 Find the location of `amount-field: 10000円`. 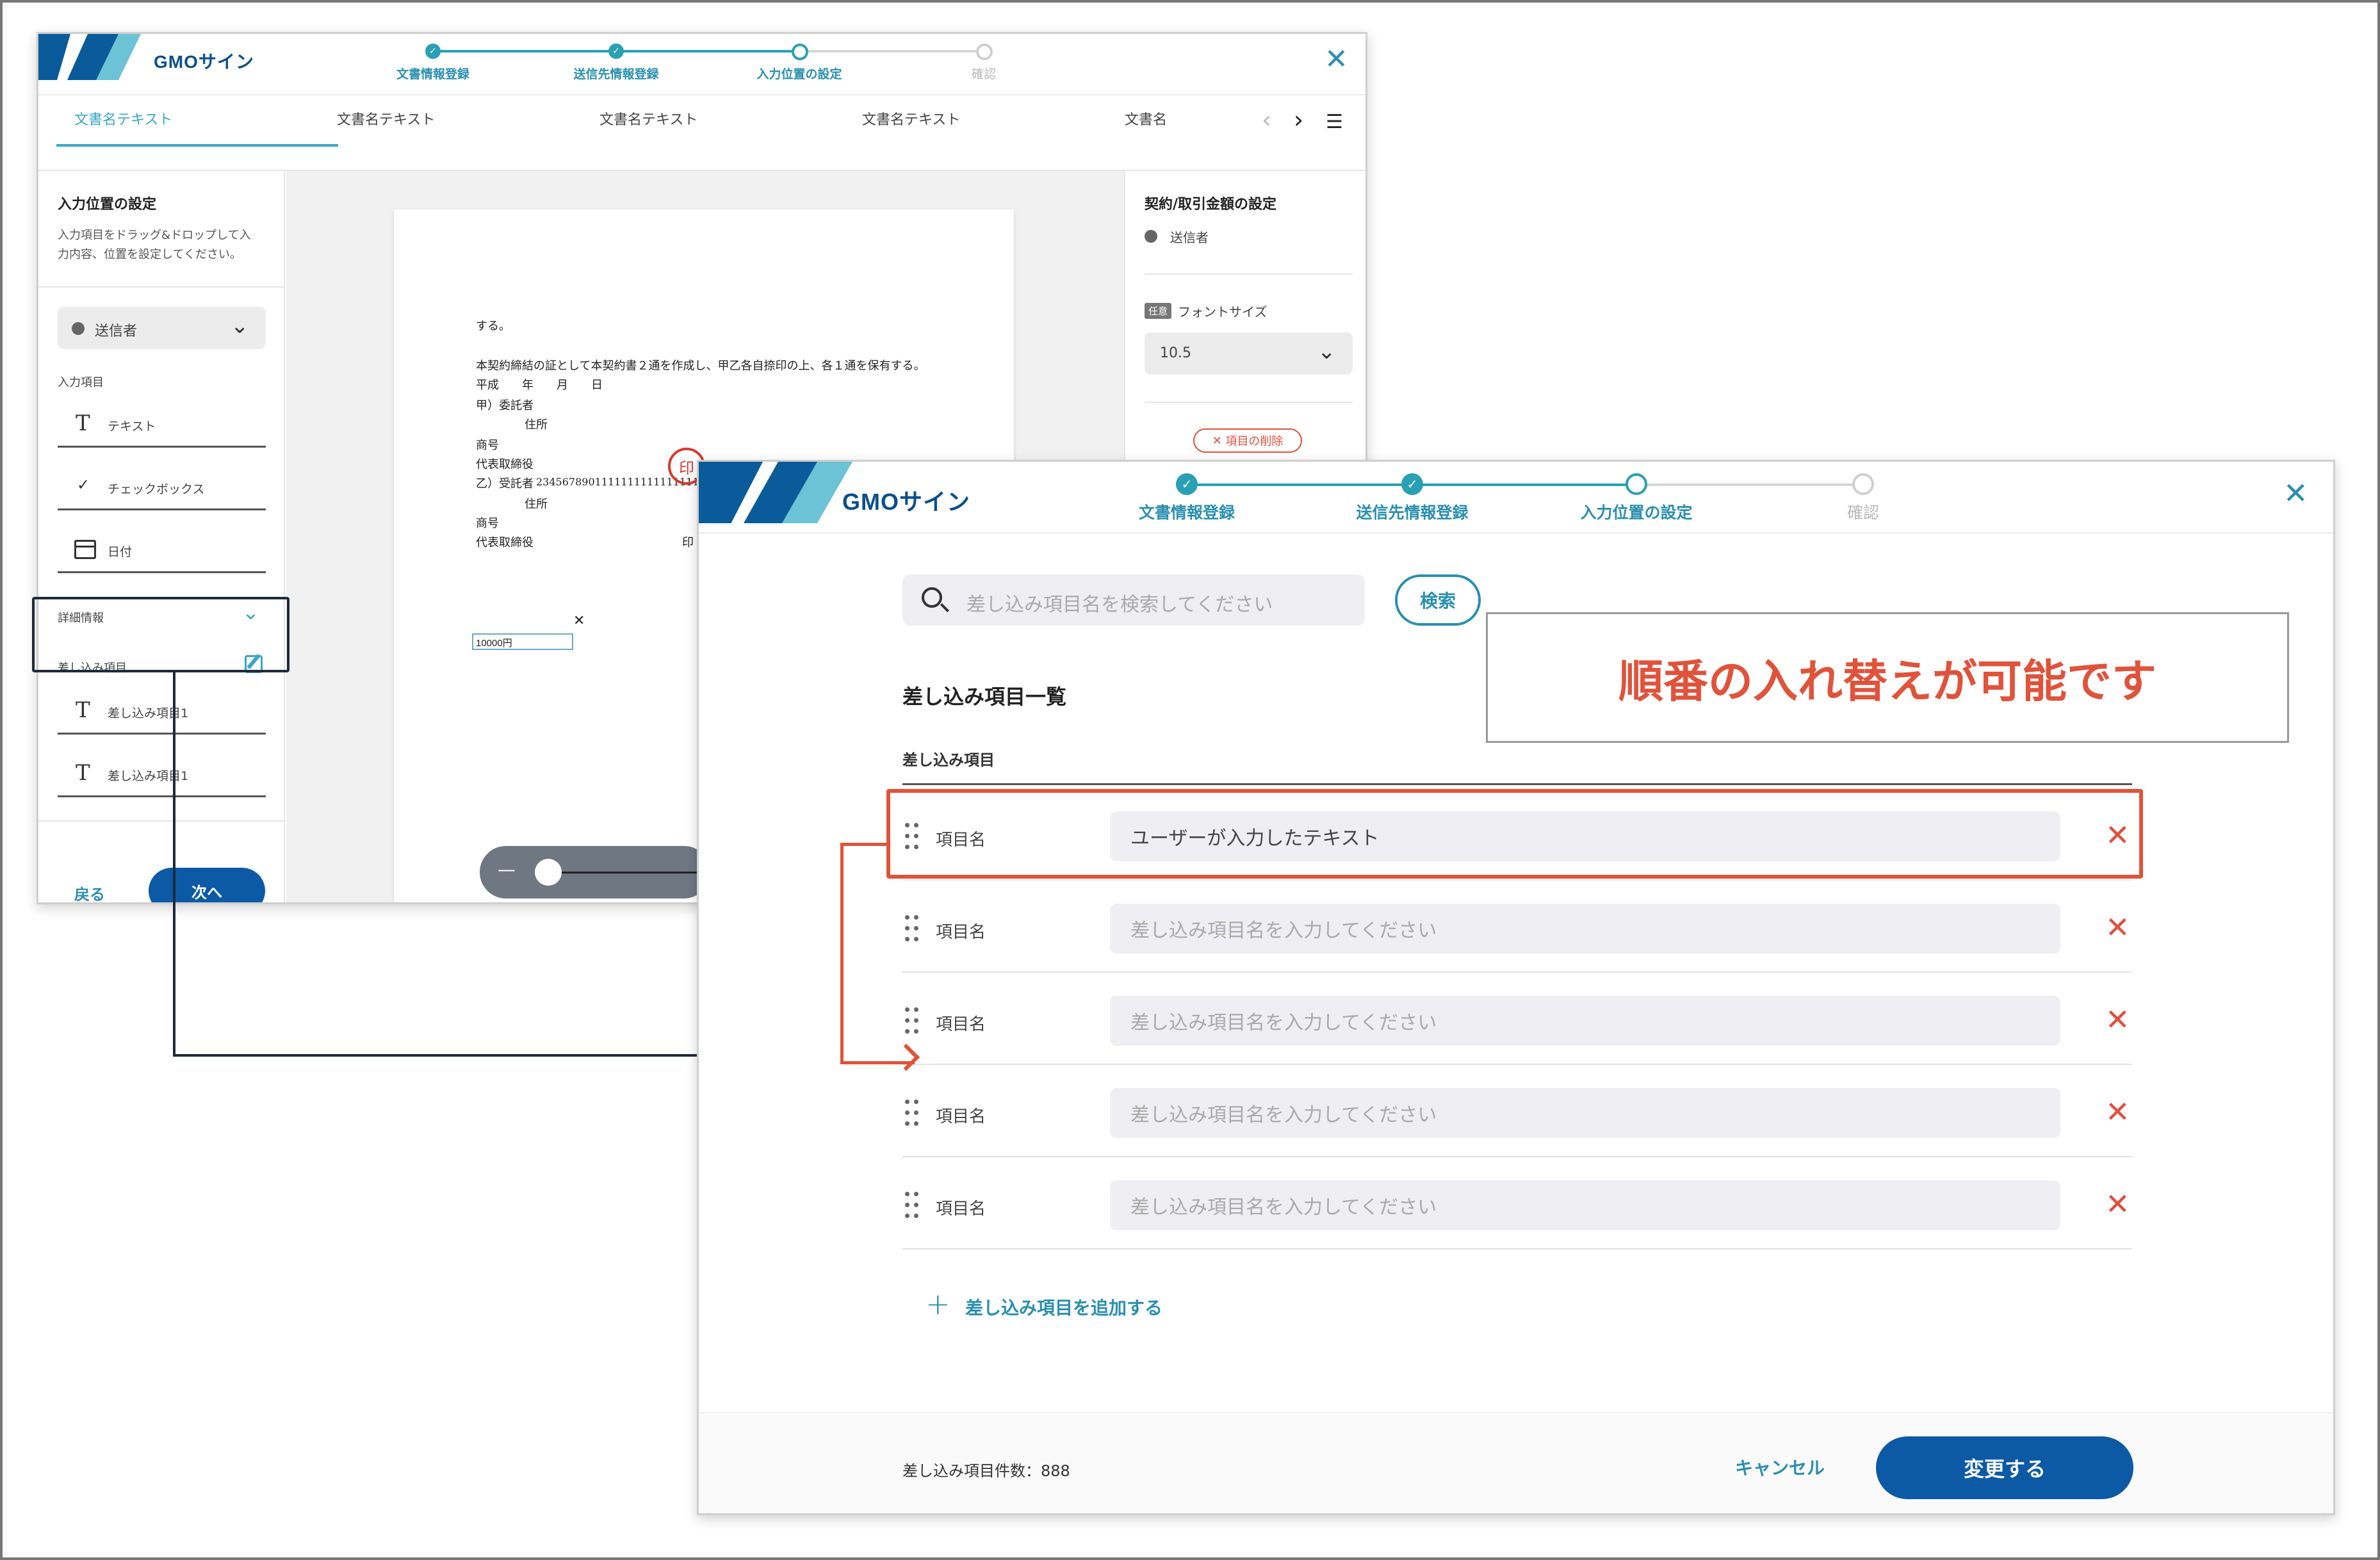

amount-field: 10000円 is located at coordinates (522, 641).